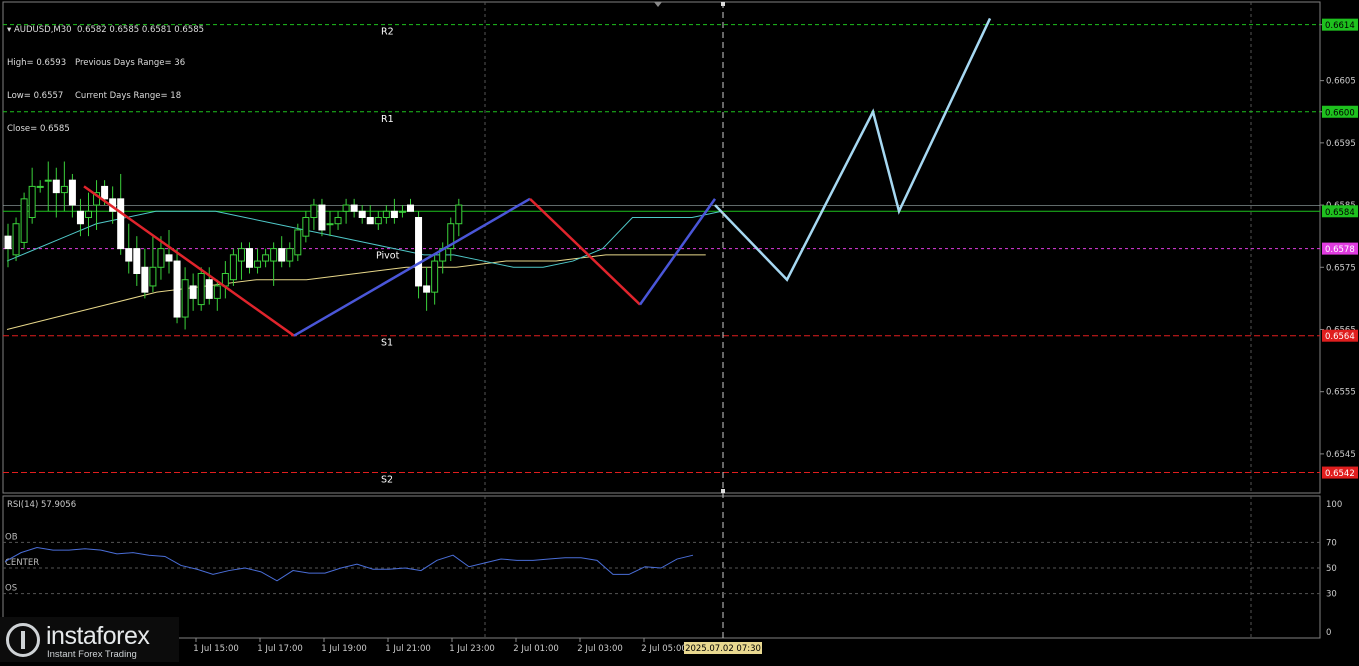 This screenshot has height=666, width=1359. Describe the element at coordinates (412, 267) in the screenshot. I see `zigzag-up-blue` at that location.